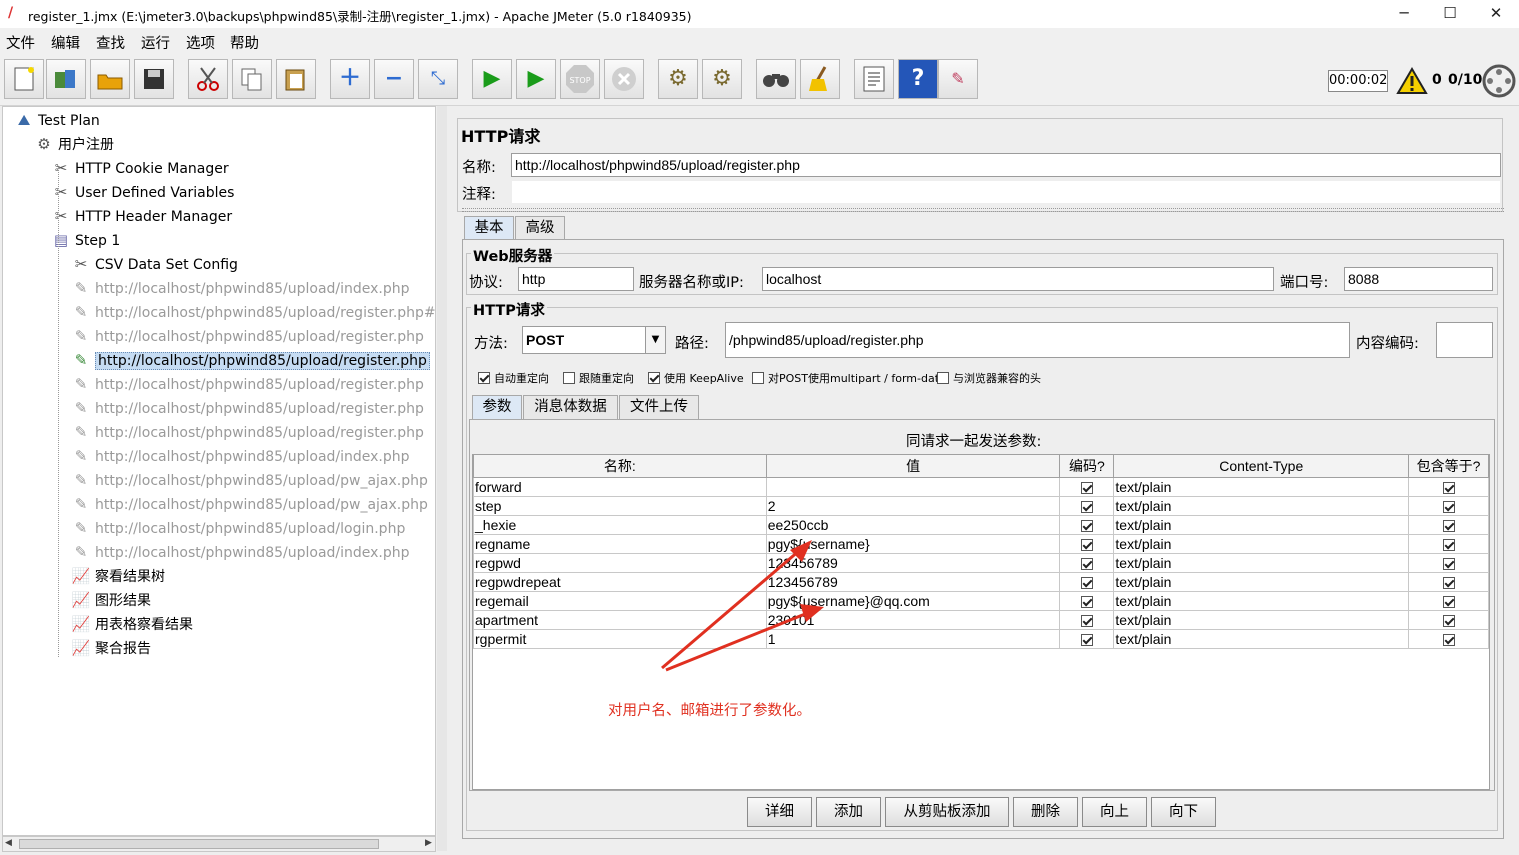  I want to click on help-icon: ?, so click(918, 79).